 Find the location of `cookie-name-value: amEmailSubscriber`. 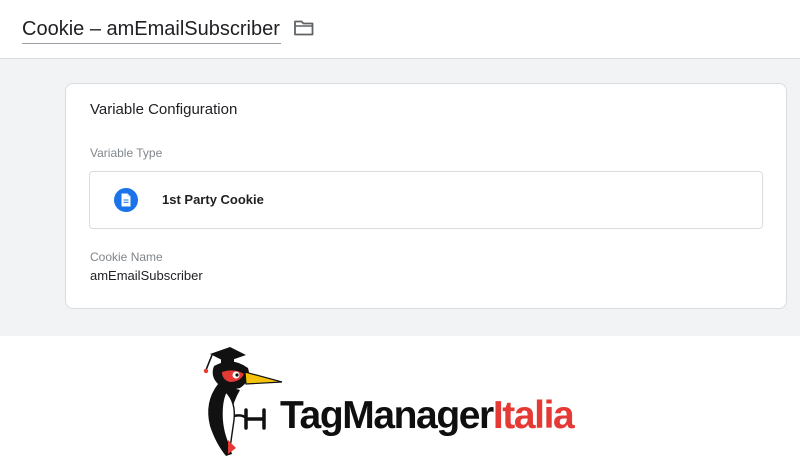

cookie-name-value: amEmailSubscriber is located at coordinates (146, 275).